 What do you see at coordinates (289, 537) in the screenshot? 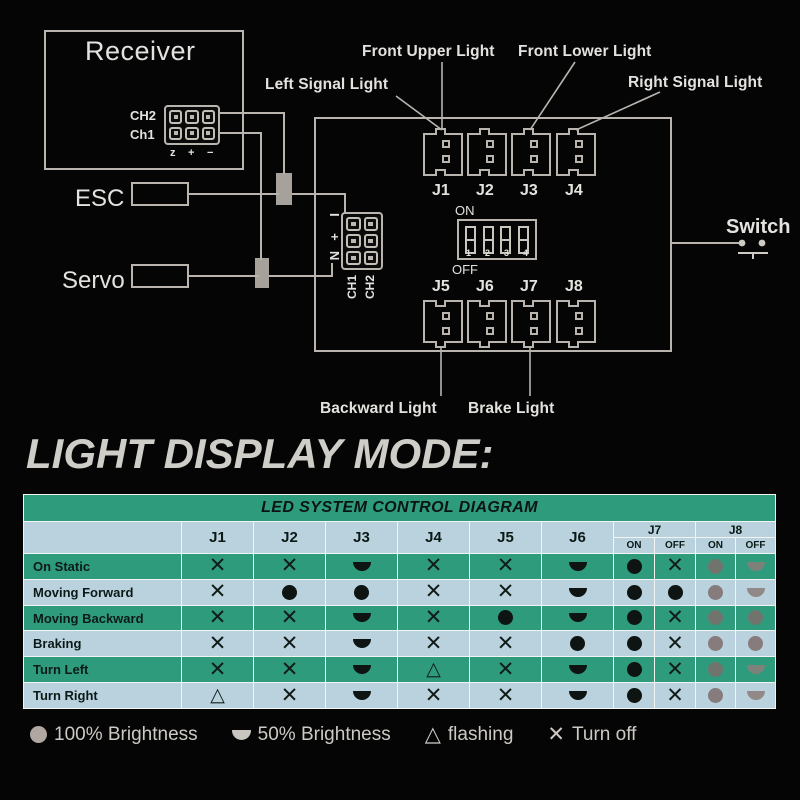
I see `table-header-j2: J2` at bounding box center [289, 537].